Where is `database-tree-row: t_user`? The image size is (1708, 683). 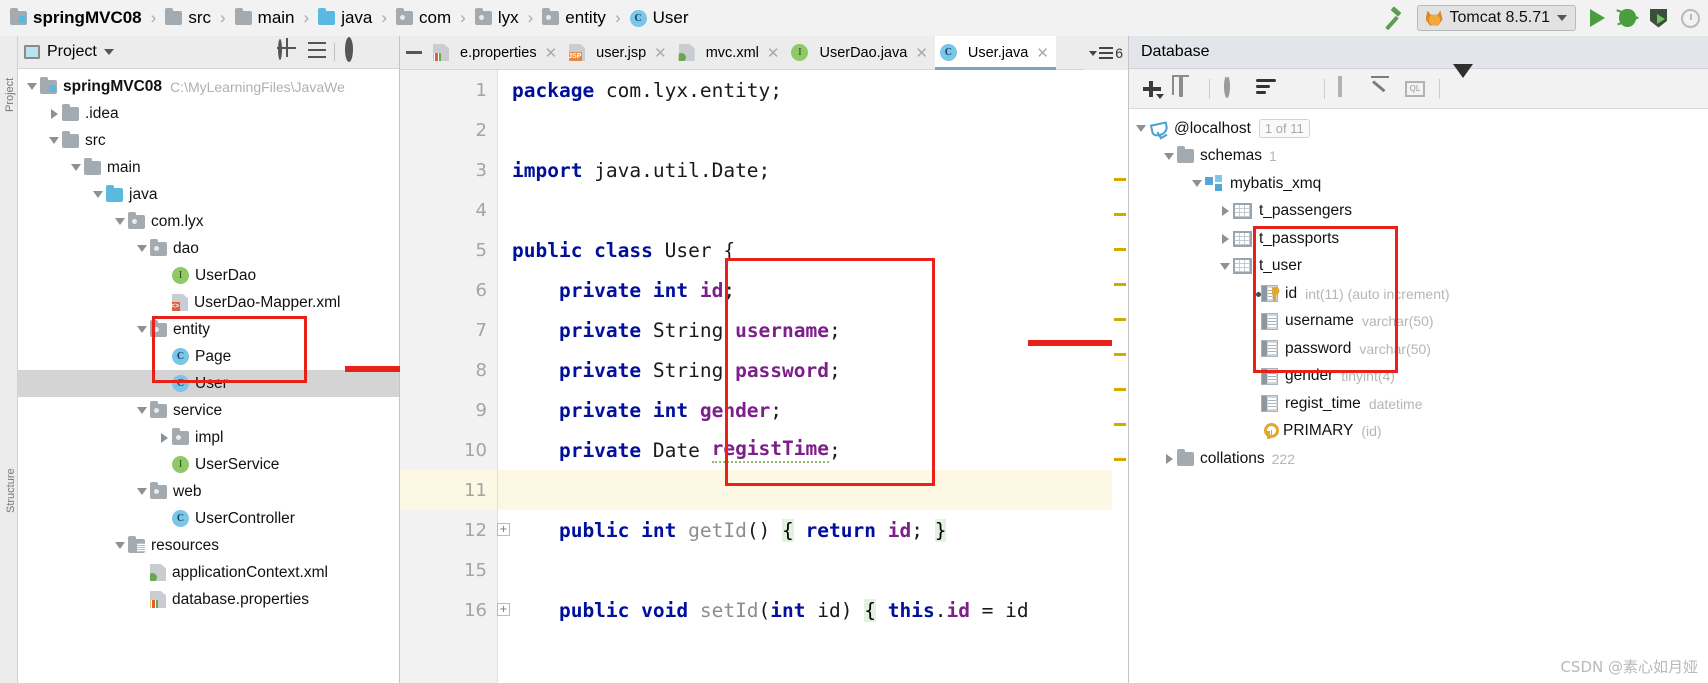
database-tree-row: t_user is located at coordinates (1418, 267).